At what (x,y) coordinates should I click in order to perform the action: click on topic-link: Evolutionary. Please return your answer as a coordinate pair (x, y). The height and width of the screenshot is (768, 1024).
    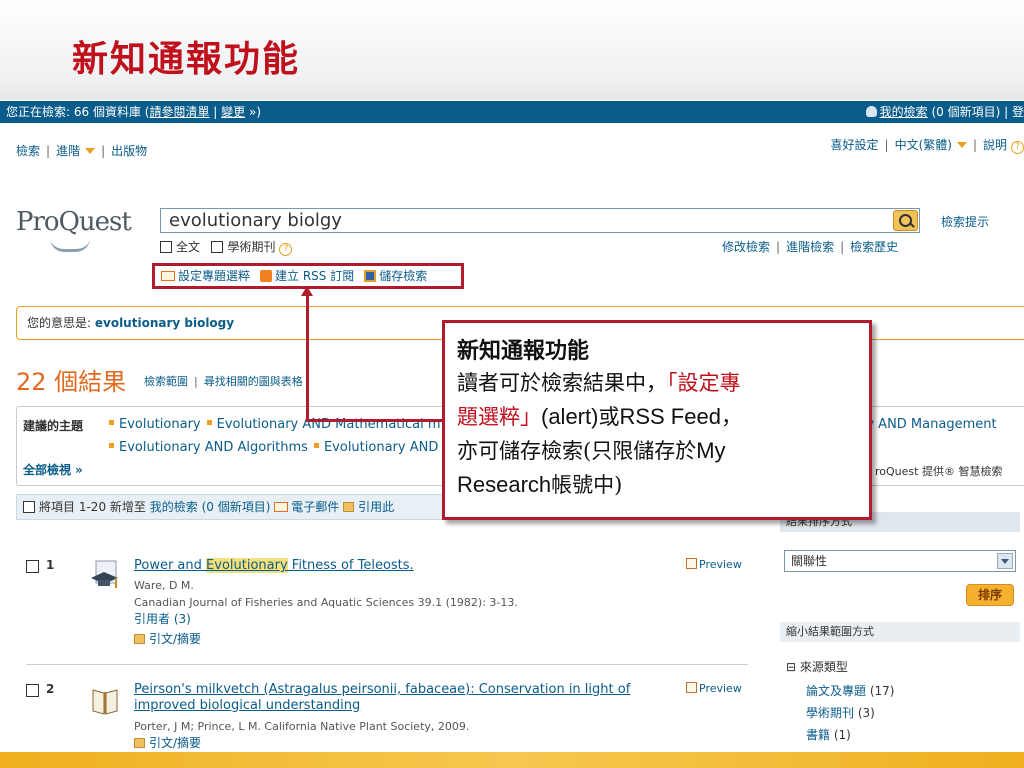
    Looking at the image, I should click on (160, 424).